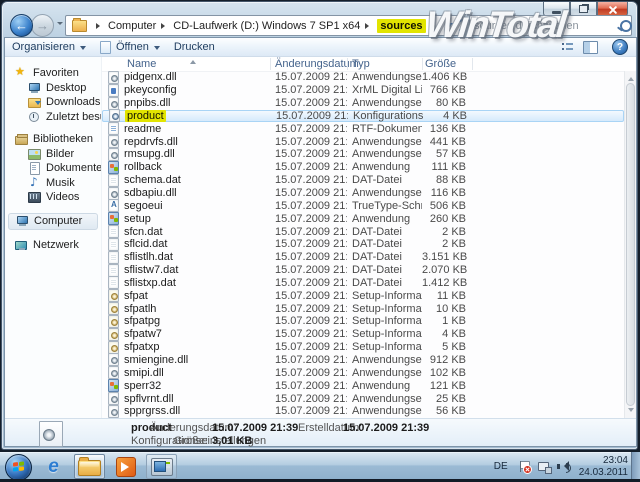  Describe the element at coordinates (620, 47) in the screenshot. I see `help-icon: ?` at that location.